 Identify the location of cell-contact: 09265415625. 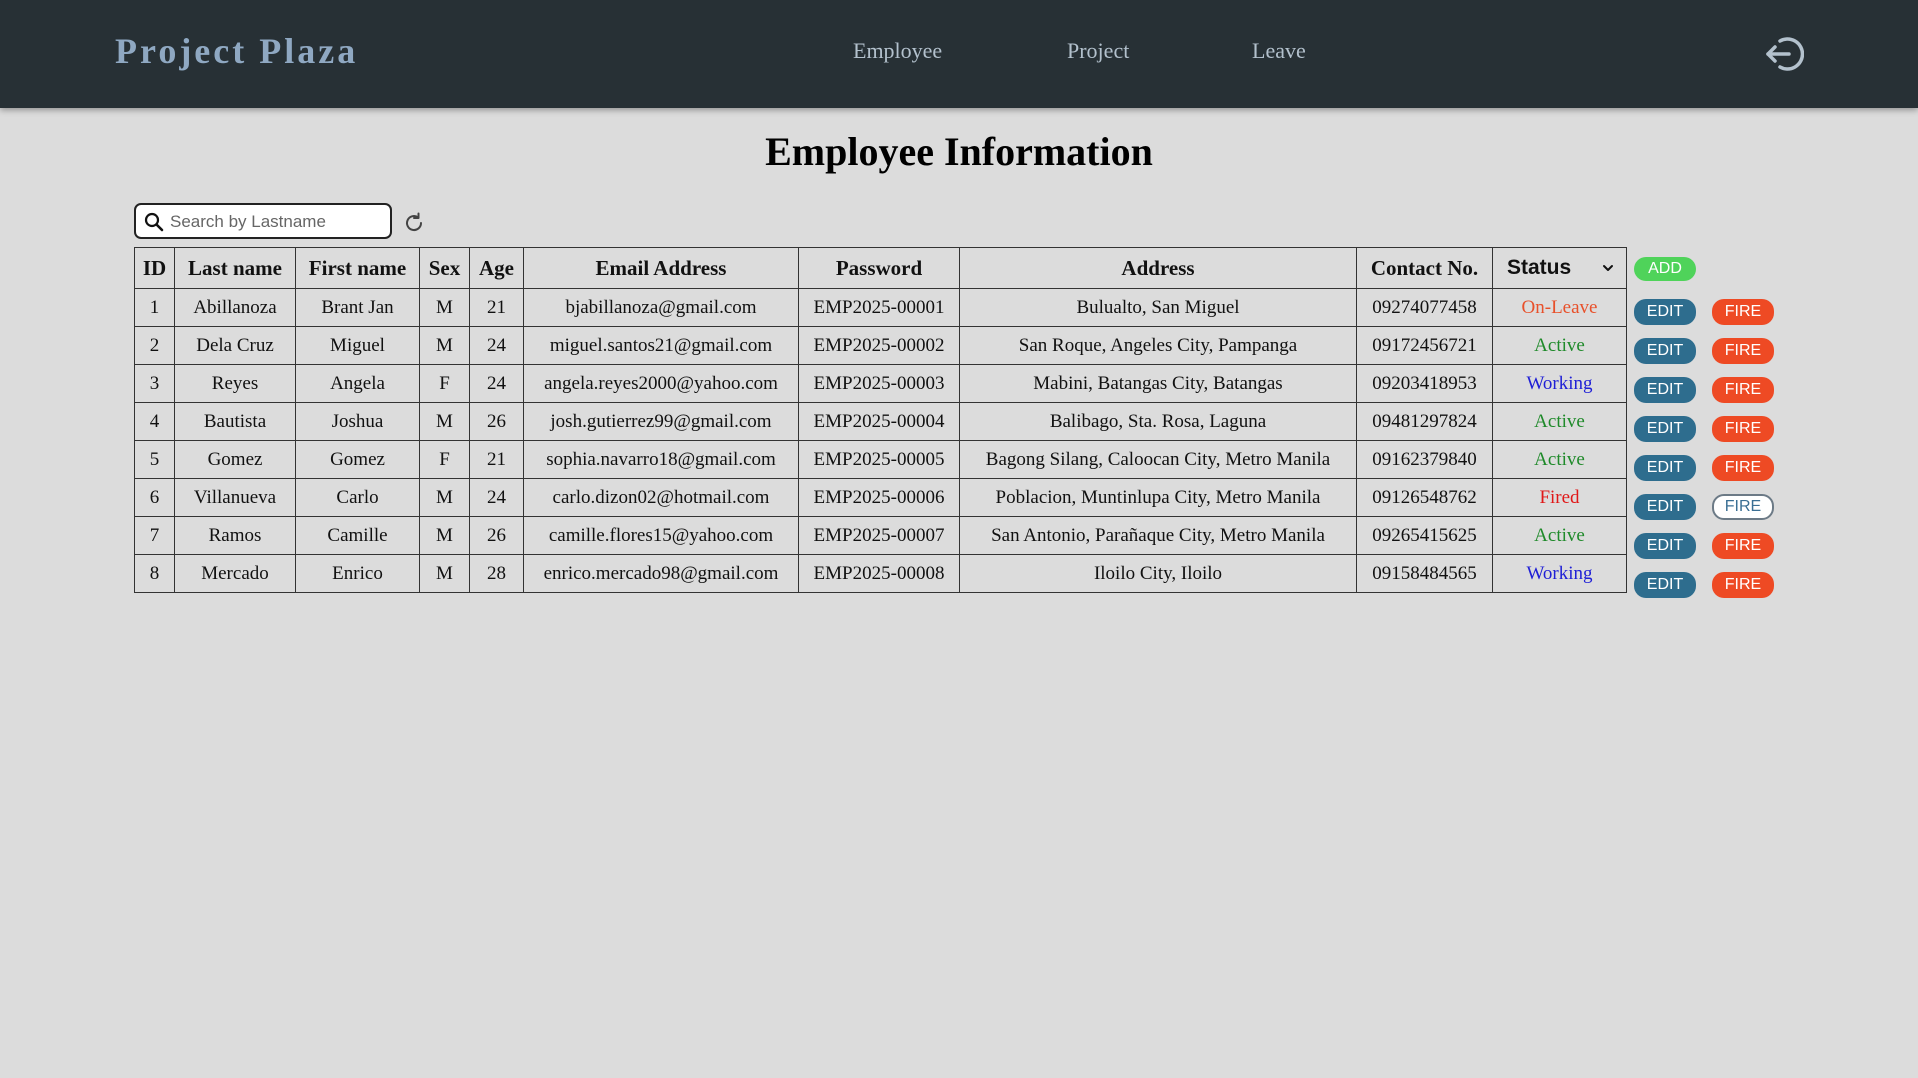
(1424, 535).